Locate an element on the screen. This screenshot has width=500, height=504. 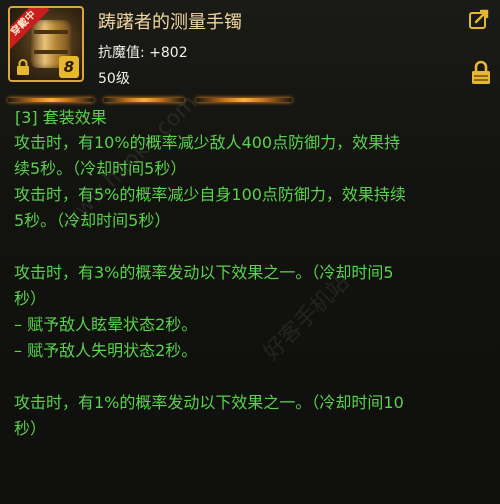
set-effect-title: [3] 套装效果 is located at coordinates (61, 117).